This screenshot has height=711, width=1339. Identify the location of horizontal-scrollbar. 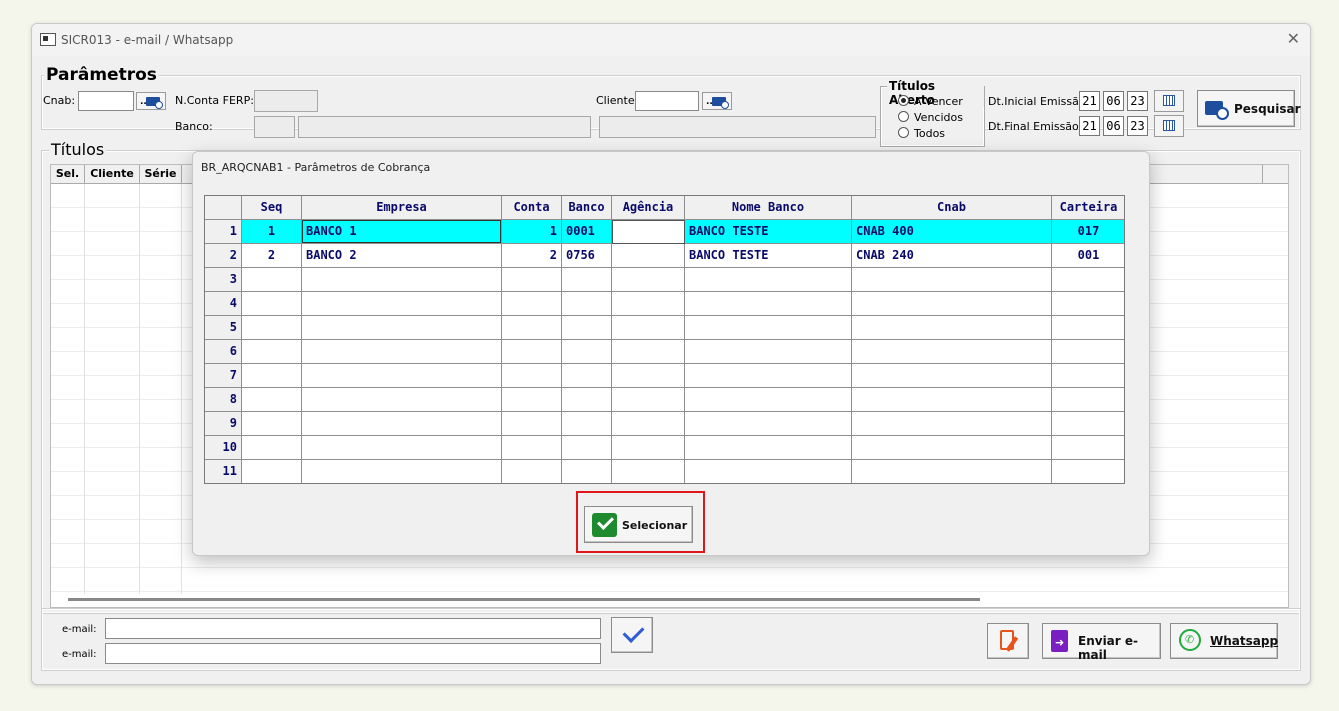
(524, 599).